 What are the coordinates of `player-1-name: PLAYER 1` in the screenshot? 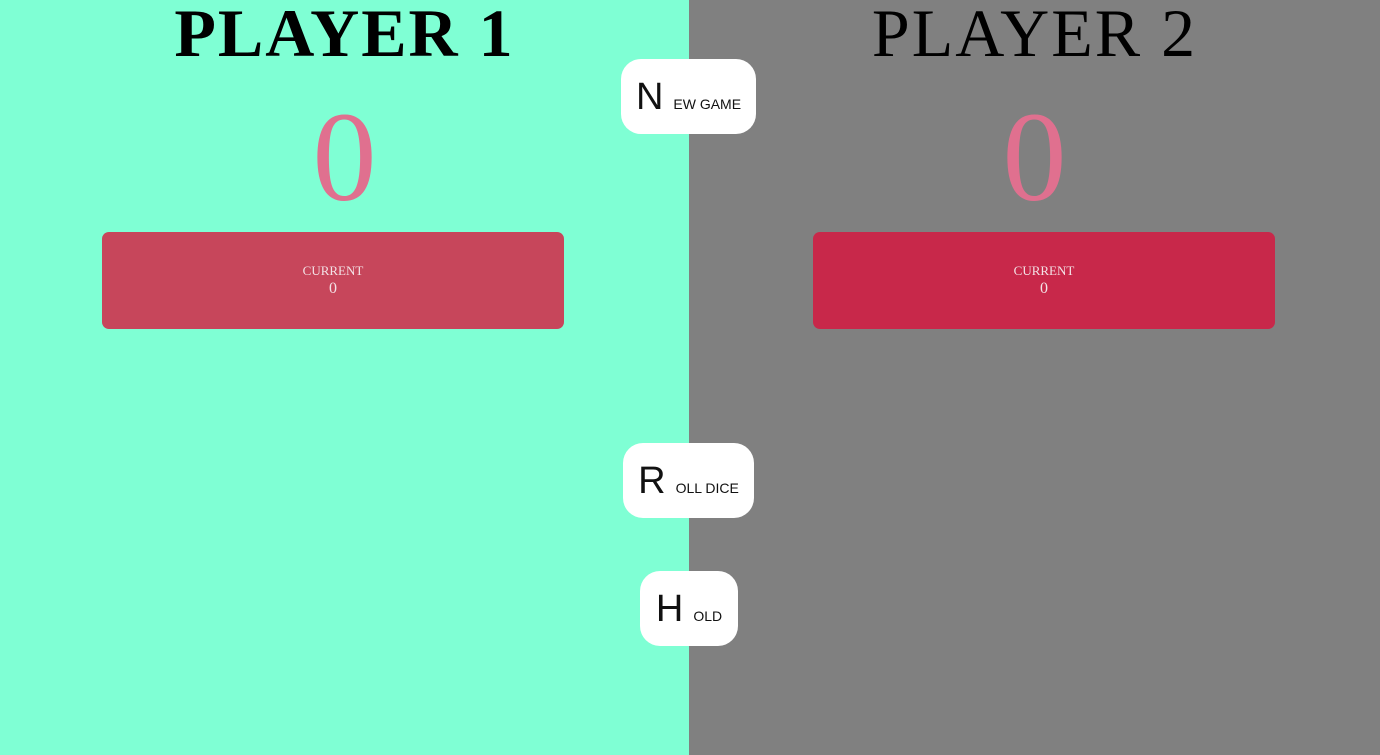 It's located at (344, 35).